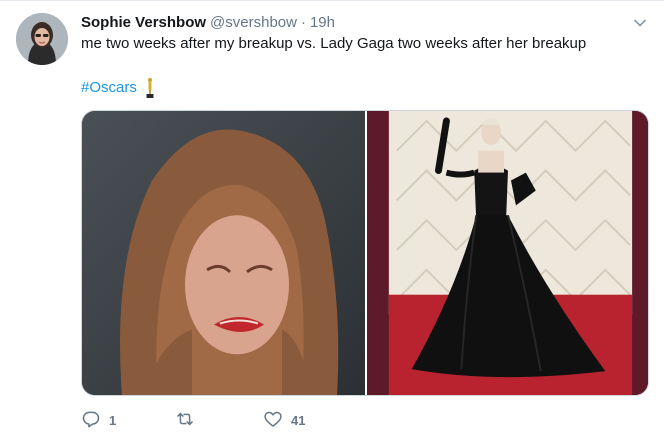 Image resolution: width=664 pixels, height=442 pixels. I want to click on tweet-header: Sophie Vershbow @svershbow · 19h, so click(352, 23).